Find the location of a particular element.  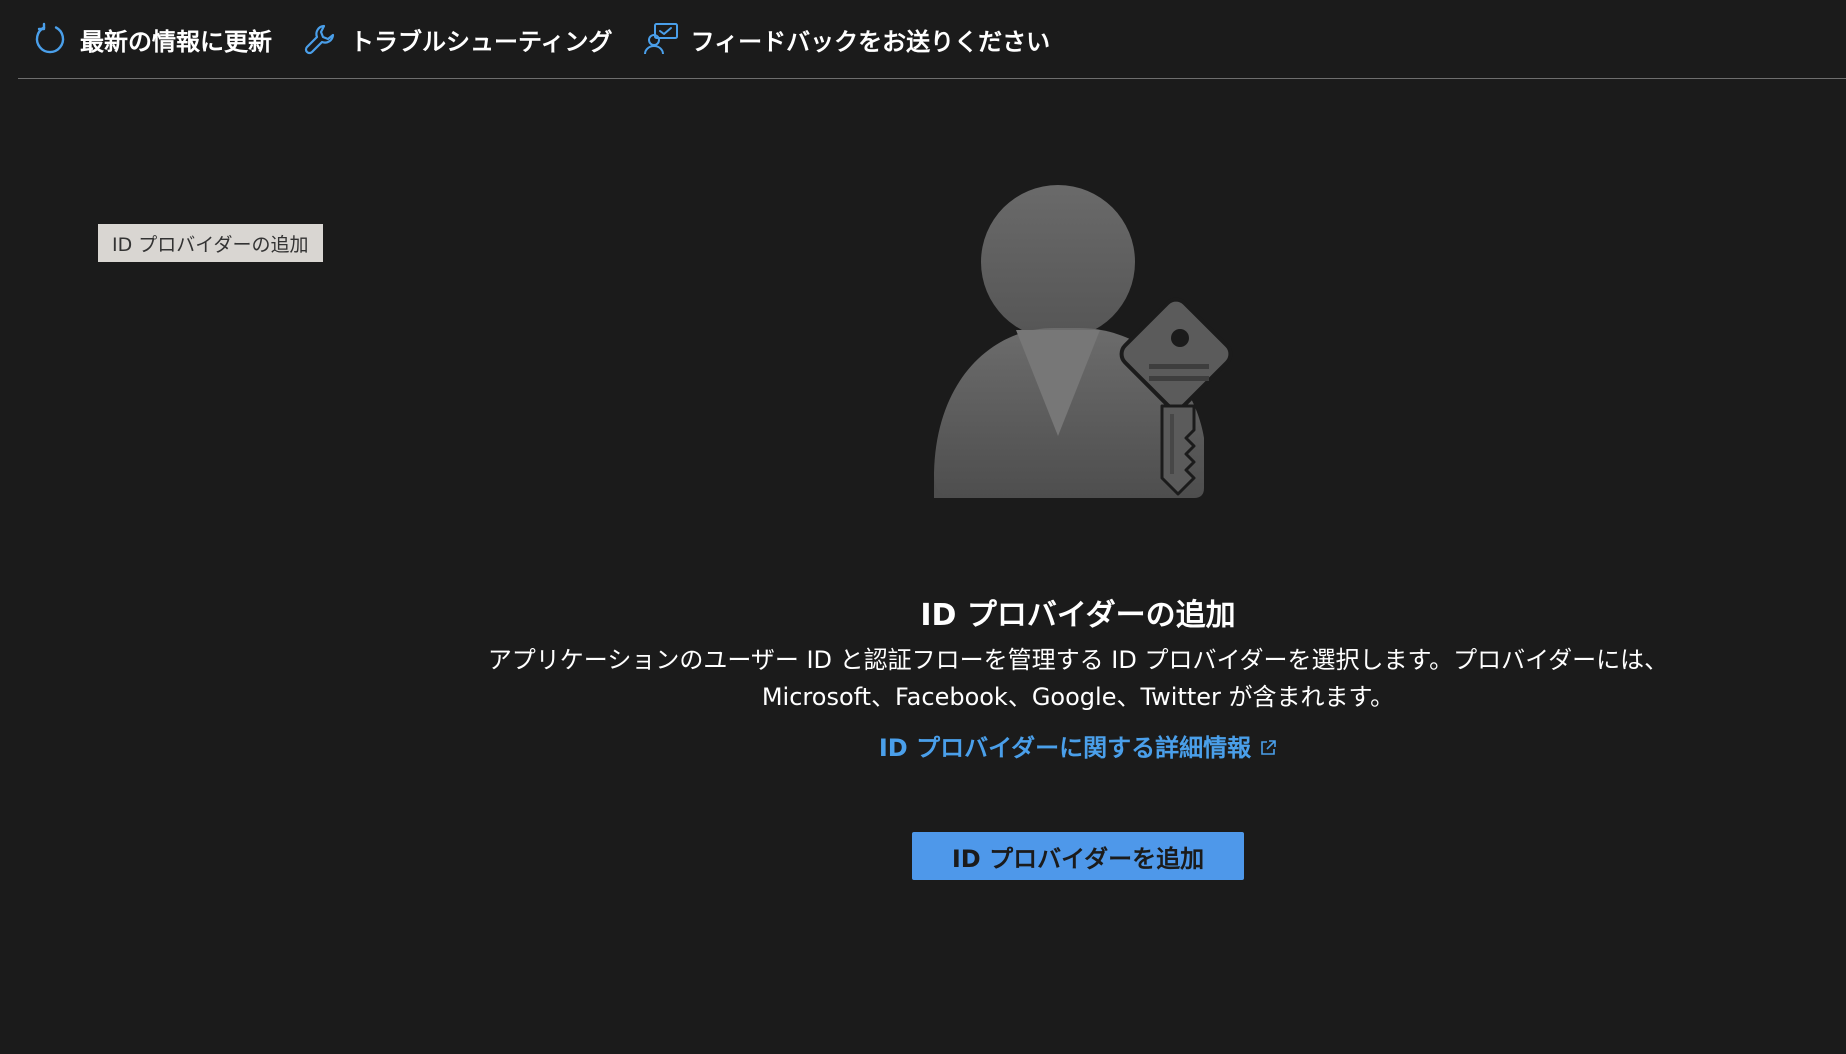

learn-more-link: ID プロバイダーに関する詳細情報 is located at coordinates (923, 745).